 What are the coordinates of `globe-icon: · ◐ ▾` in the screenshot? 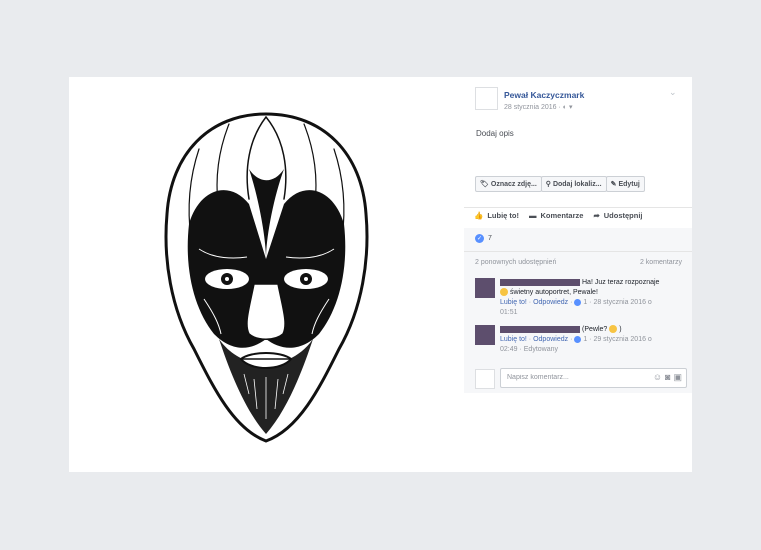 It's located at (566, 107).